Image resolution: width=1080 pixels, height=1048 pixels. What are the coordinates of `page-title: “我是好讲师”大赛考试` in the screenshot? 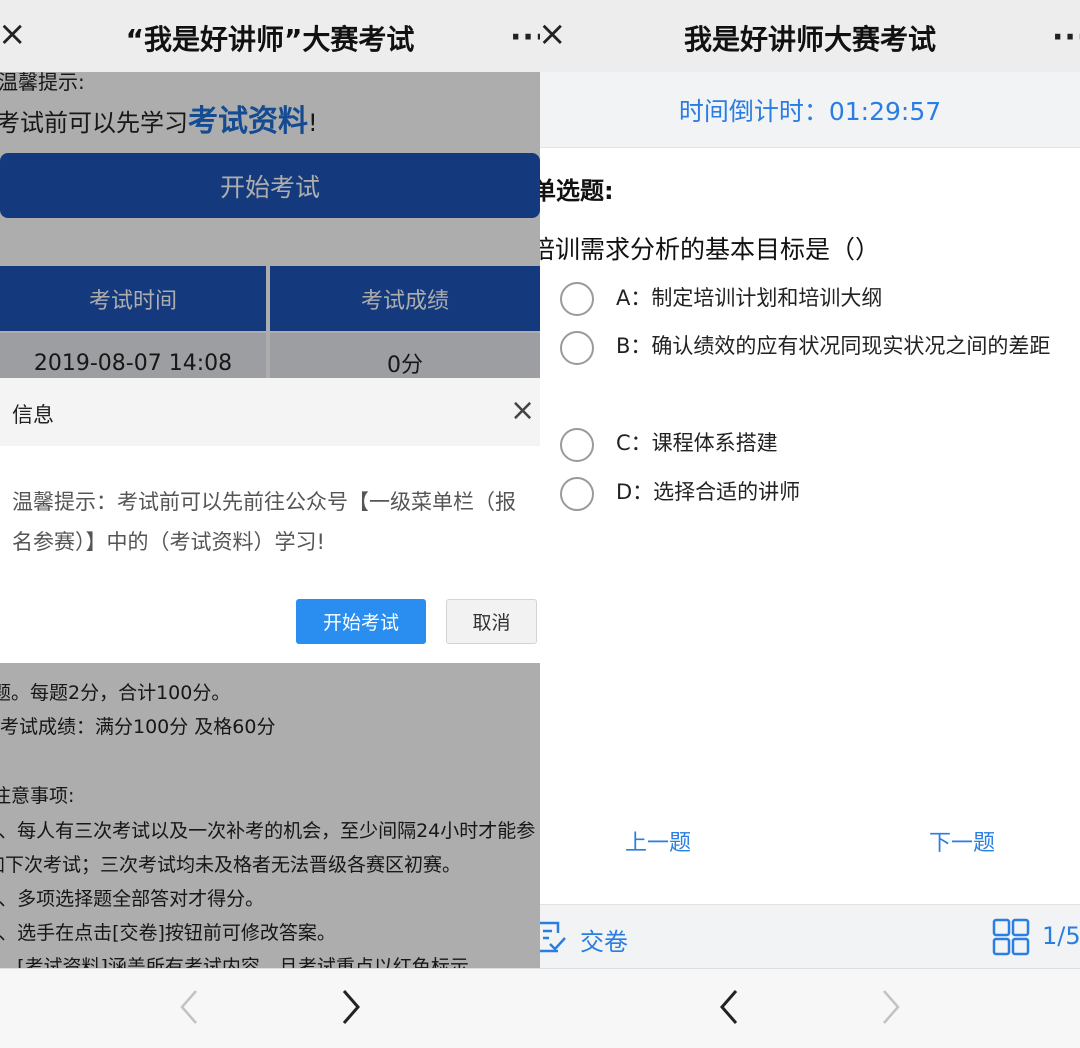 It's located at (270, 39).